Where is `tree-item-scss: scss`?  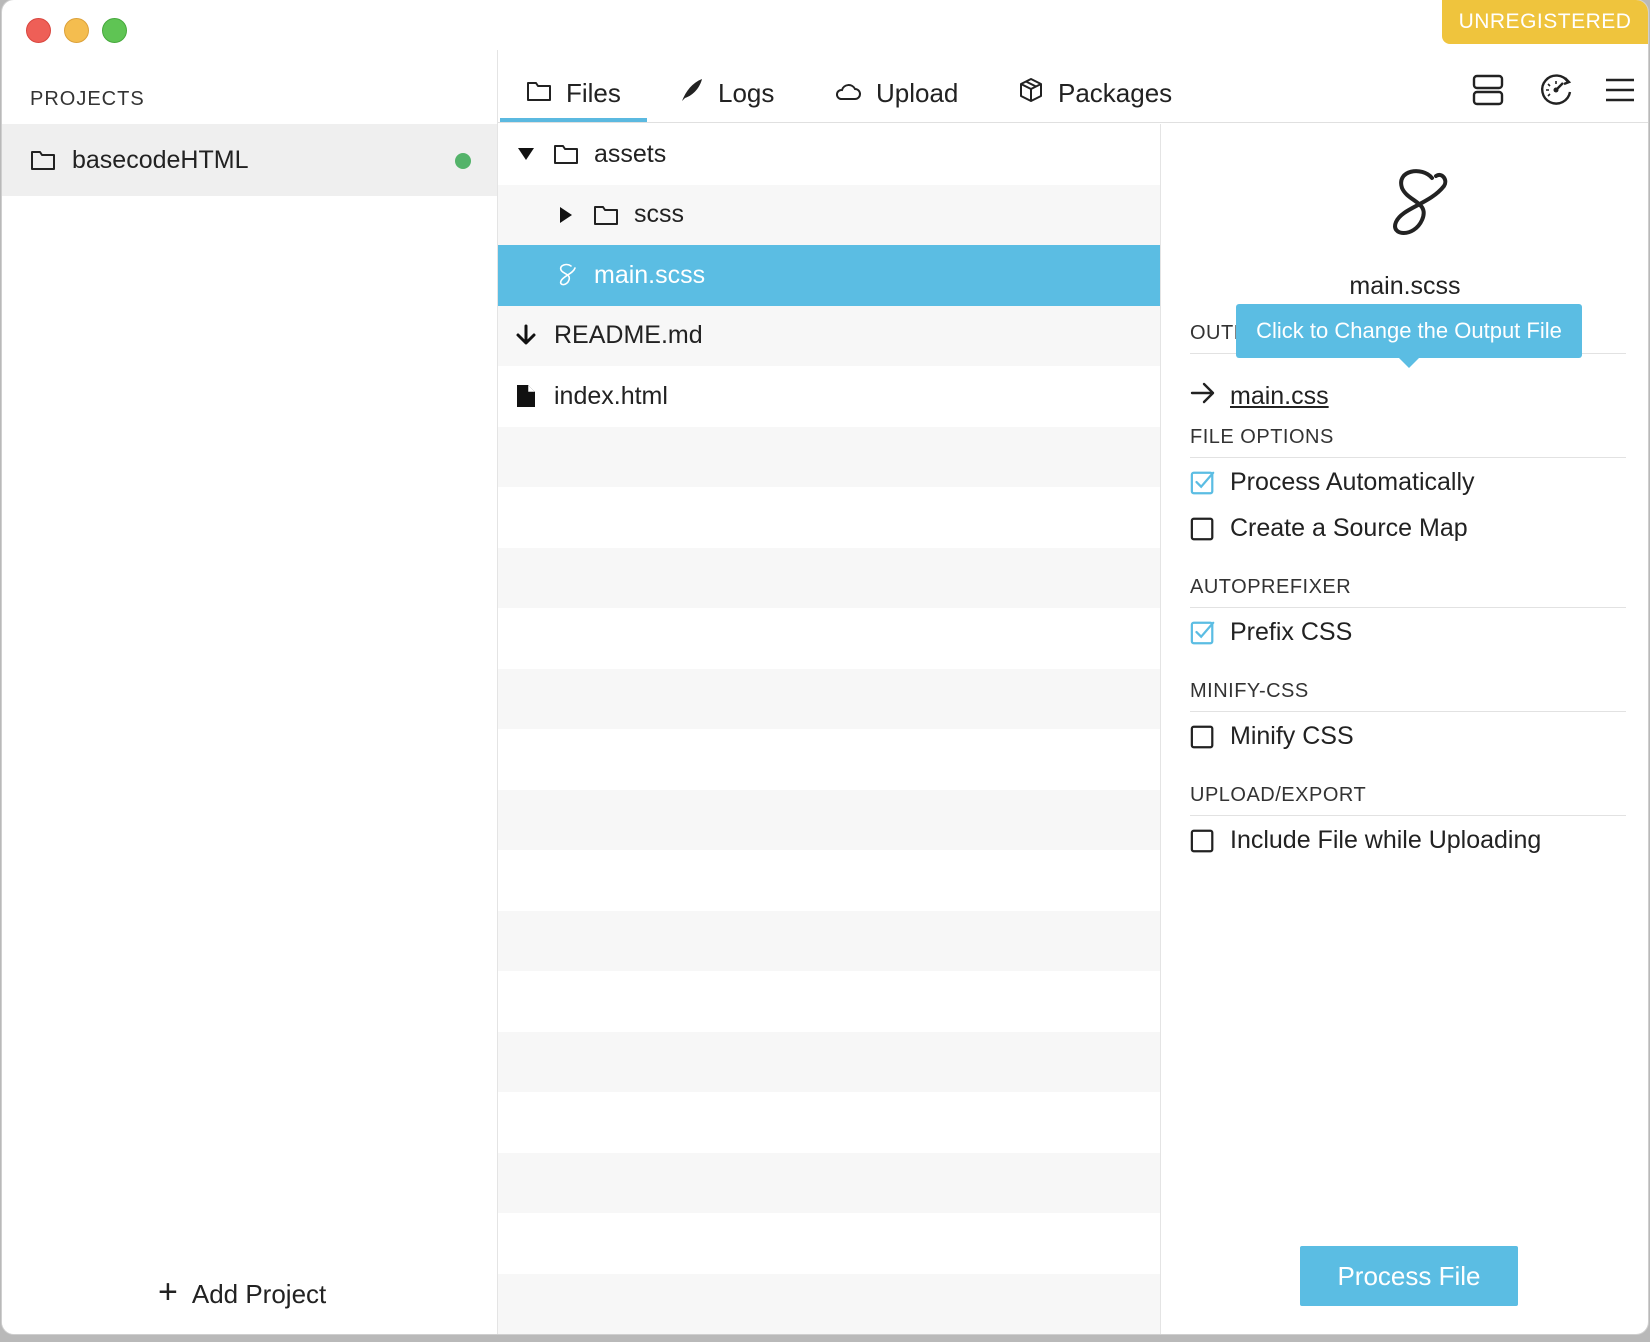
tree-item-scss: scss is located at coordinates (829, 214).